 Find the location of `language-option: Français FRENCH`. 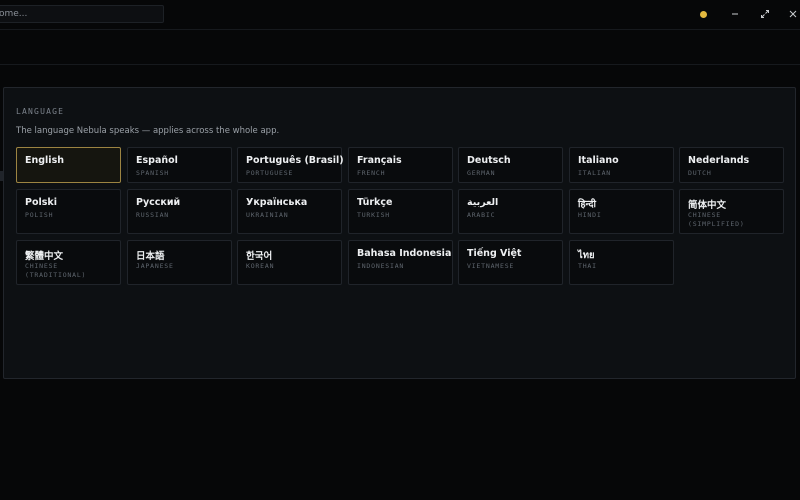

language-option: Français FRENCH is located at coordinates (400, 165).